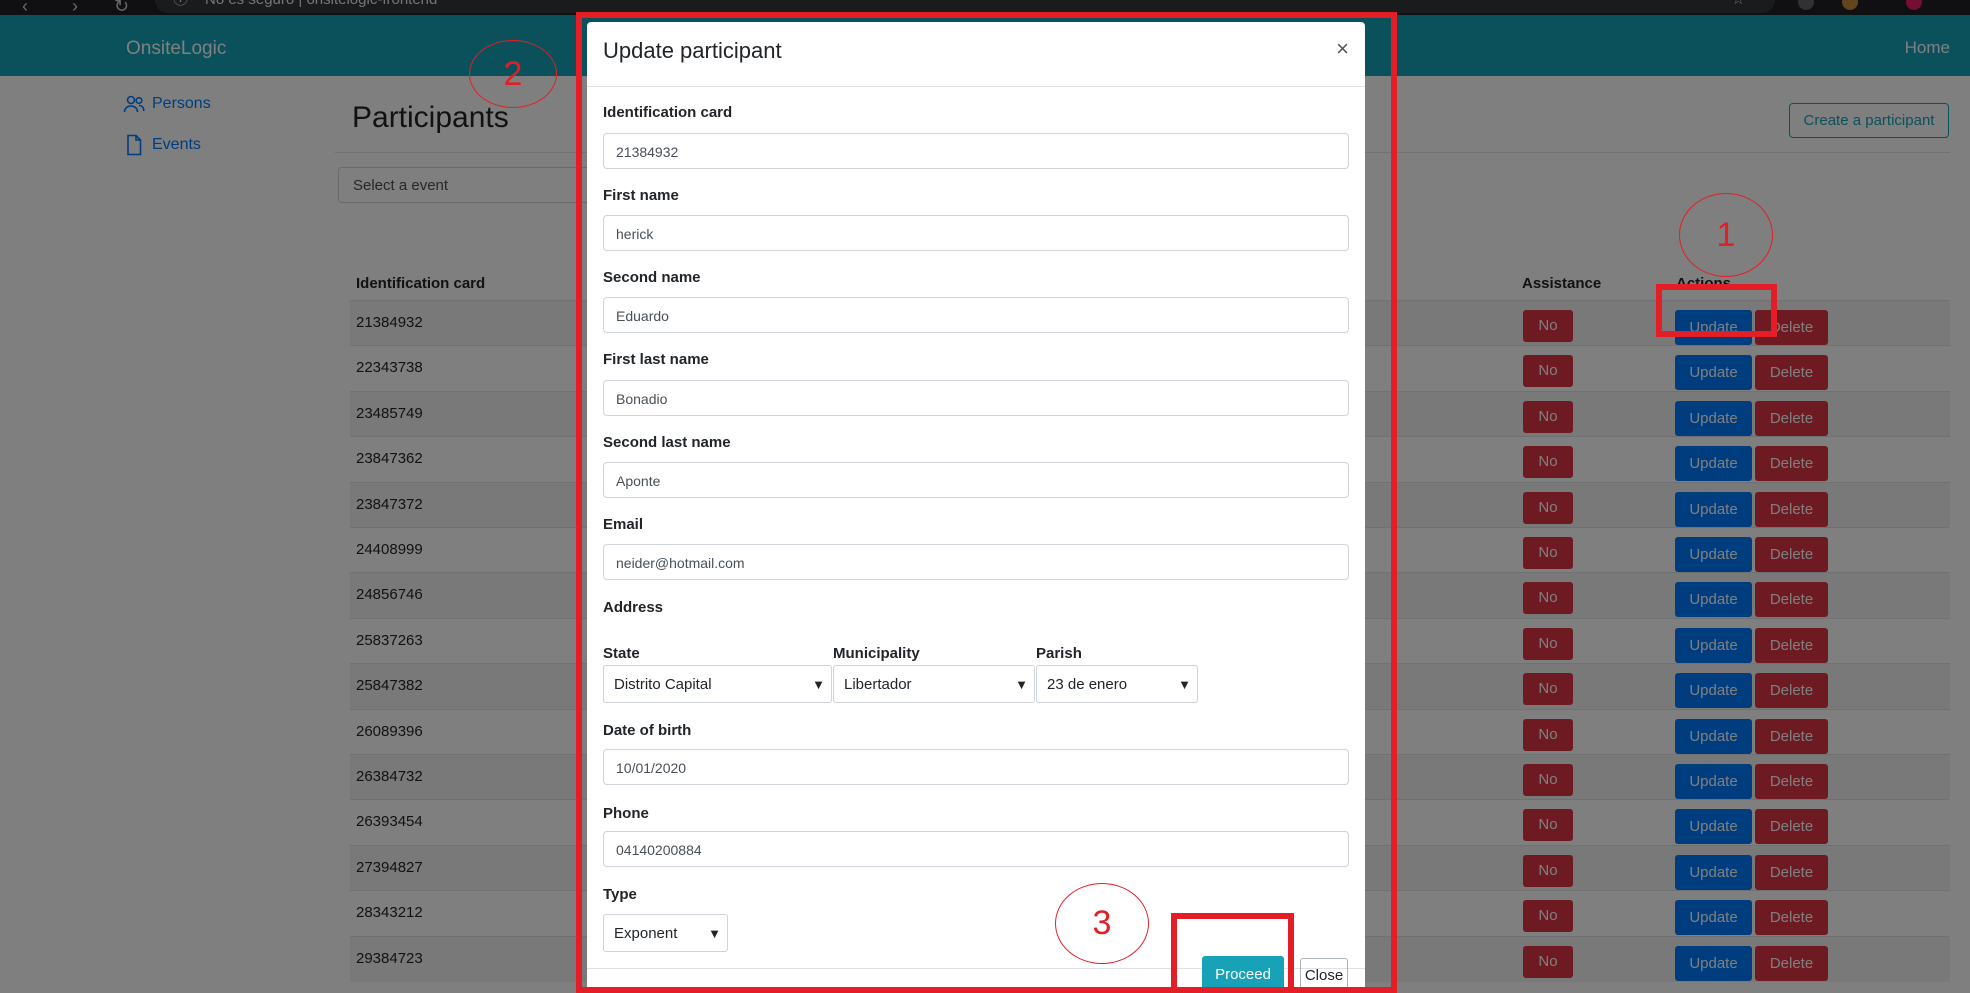 Image resolution: width=1970 pixels, height=993 pixels. Describe the element at coordinates (1726, 235) in the screenshot. I see `annotation-step-1: 1` at that location.